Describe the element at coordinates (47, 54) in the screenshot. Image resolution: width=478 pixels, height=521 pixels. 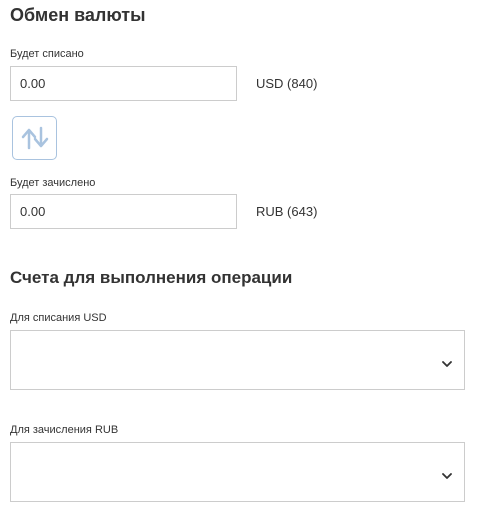
I see `debit-amount-label: Будет списано` at that location.